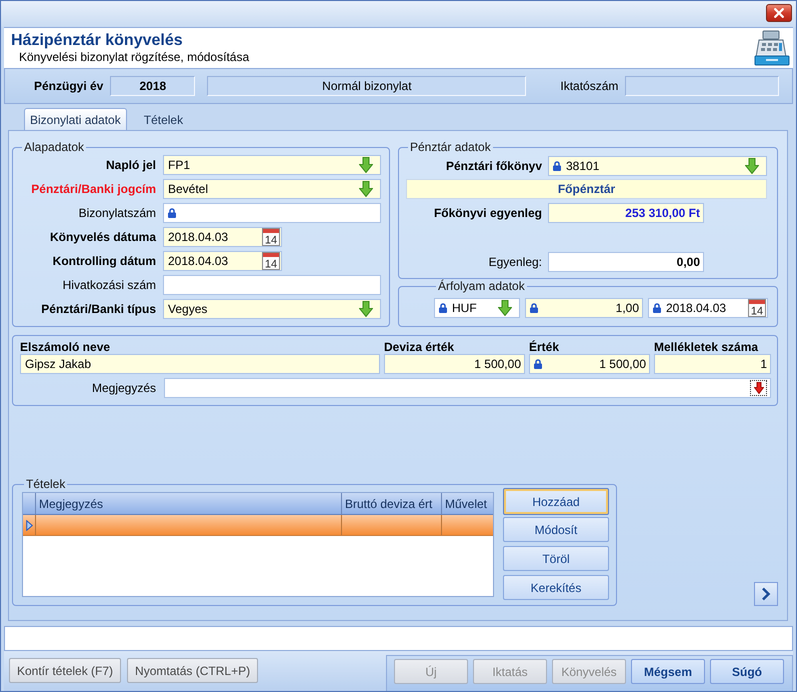  I want to click on action-button: Hozzáad, so click(556, 501).